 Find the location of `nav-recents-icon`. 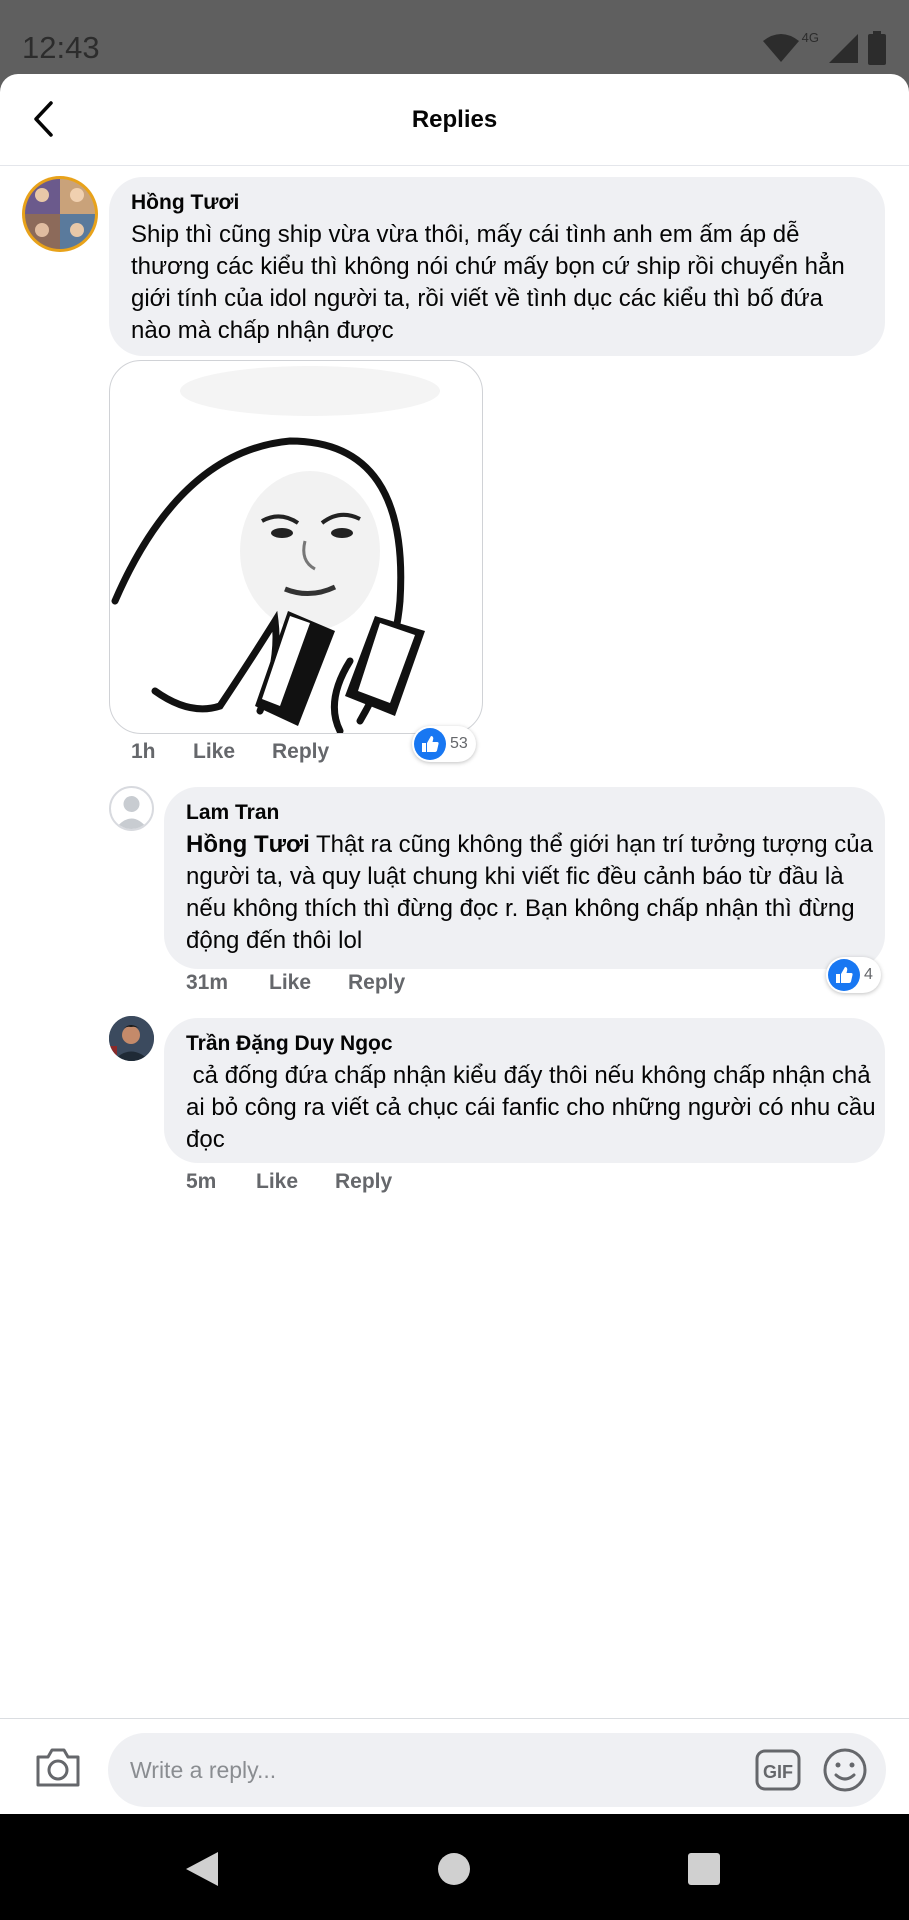

nav-recents-icon is located at coordinates (704, 1869).